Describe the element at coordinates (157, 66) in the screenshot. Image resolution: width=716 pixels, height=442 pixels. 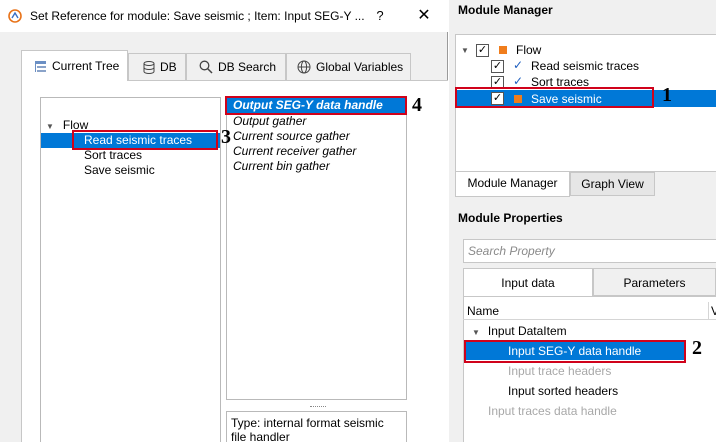
I see `tab-db: DB` at that location.